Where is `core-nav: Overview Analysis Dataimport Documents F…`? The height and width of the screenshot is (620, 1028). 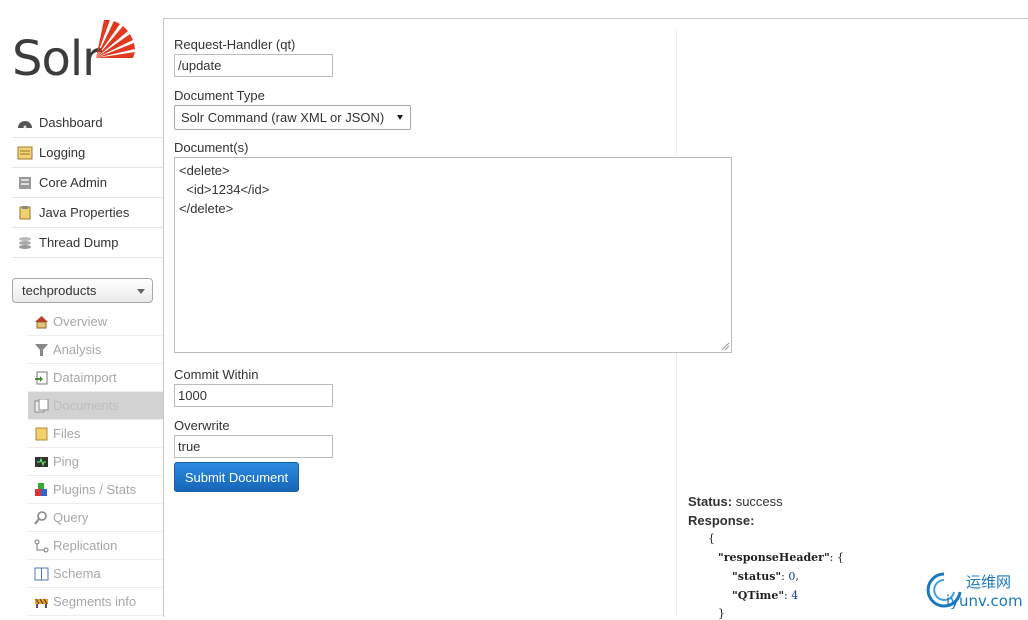 core-nav: Overview Analysis Dataimport Documents F… is located at coordinates (95, 462).